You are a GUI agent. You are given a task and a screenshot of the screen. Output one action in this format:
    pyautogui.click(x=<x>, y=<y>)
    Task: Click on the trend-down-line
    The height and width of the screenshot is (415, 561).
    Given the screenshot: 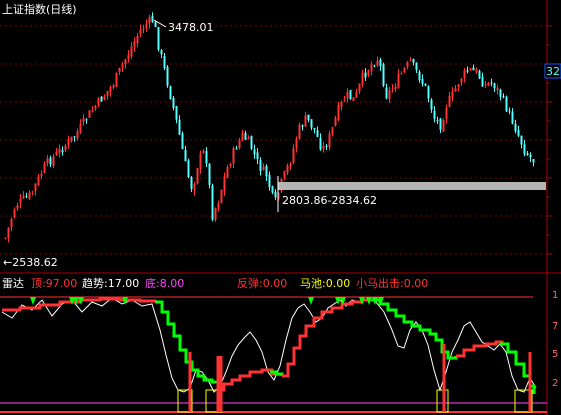 What is the action you would take?
    pyautogui.click(x=187, y=345)
    